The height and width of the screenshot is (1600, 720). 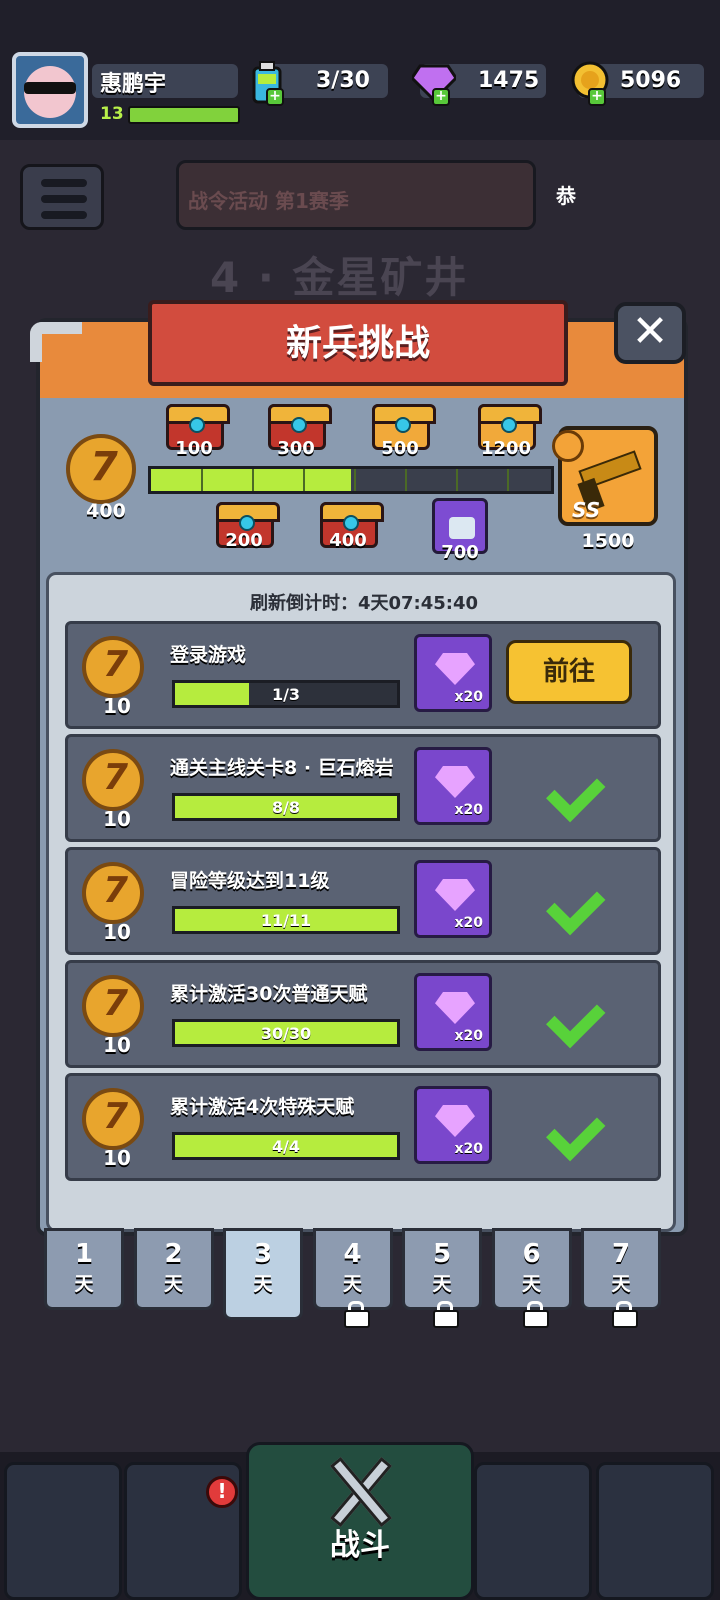 What do you see at coordinates (650, 333) in the screenshot?
I see `close-button: ✕` at bounding box center [650, 333].